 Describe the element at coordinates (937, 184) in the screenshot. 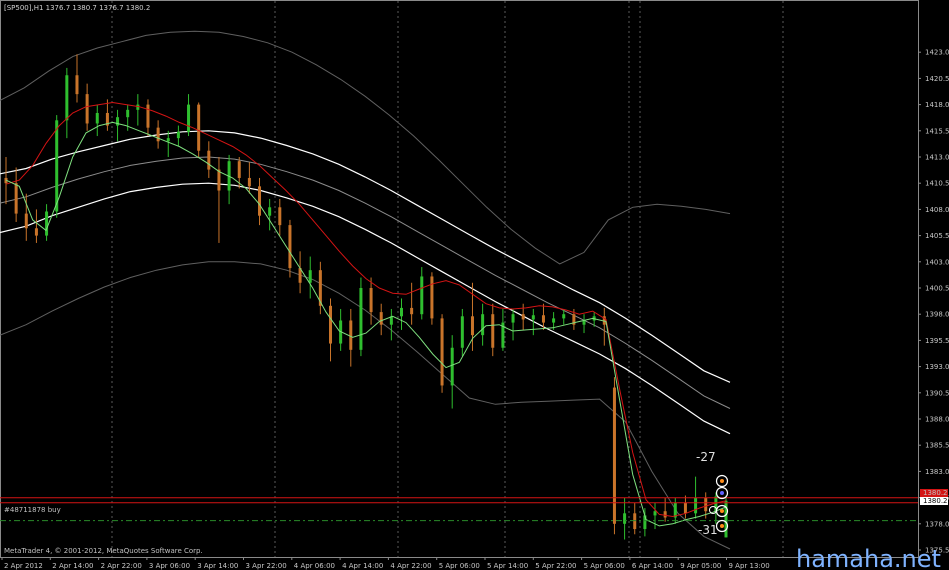

I see `y-tick-label: 1410.5` at that location.